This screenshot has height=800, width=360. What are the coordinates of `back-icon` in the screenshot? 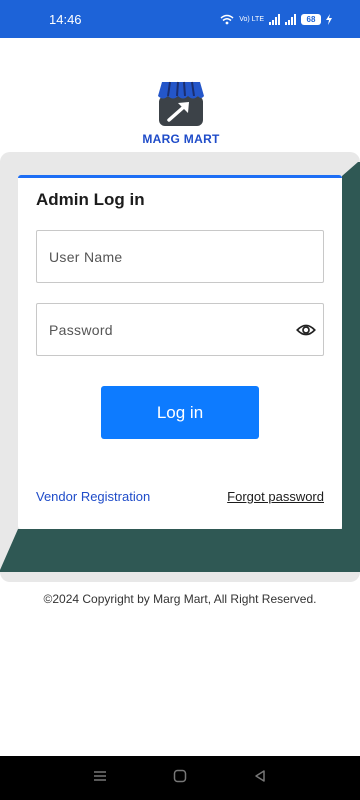 It's located at (260, 778).